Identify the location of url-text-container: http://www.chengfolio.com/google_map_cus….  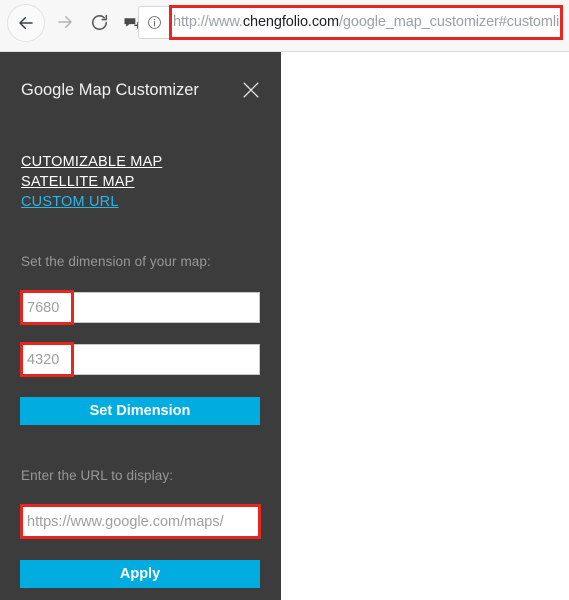
(365, 22).